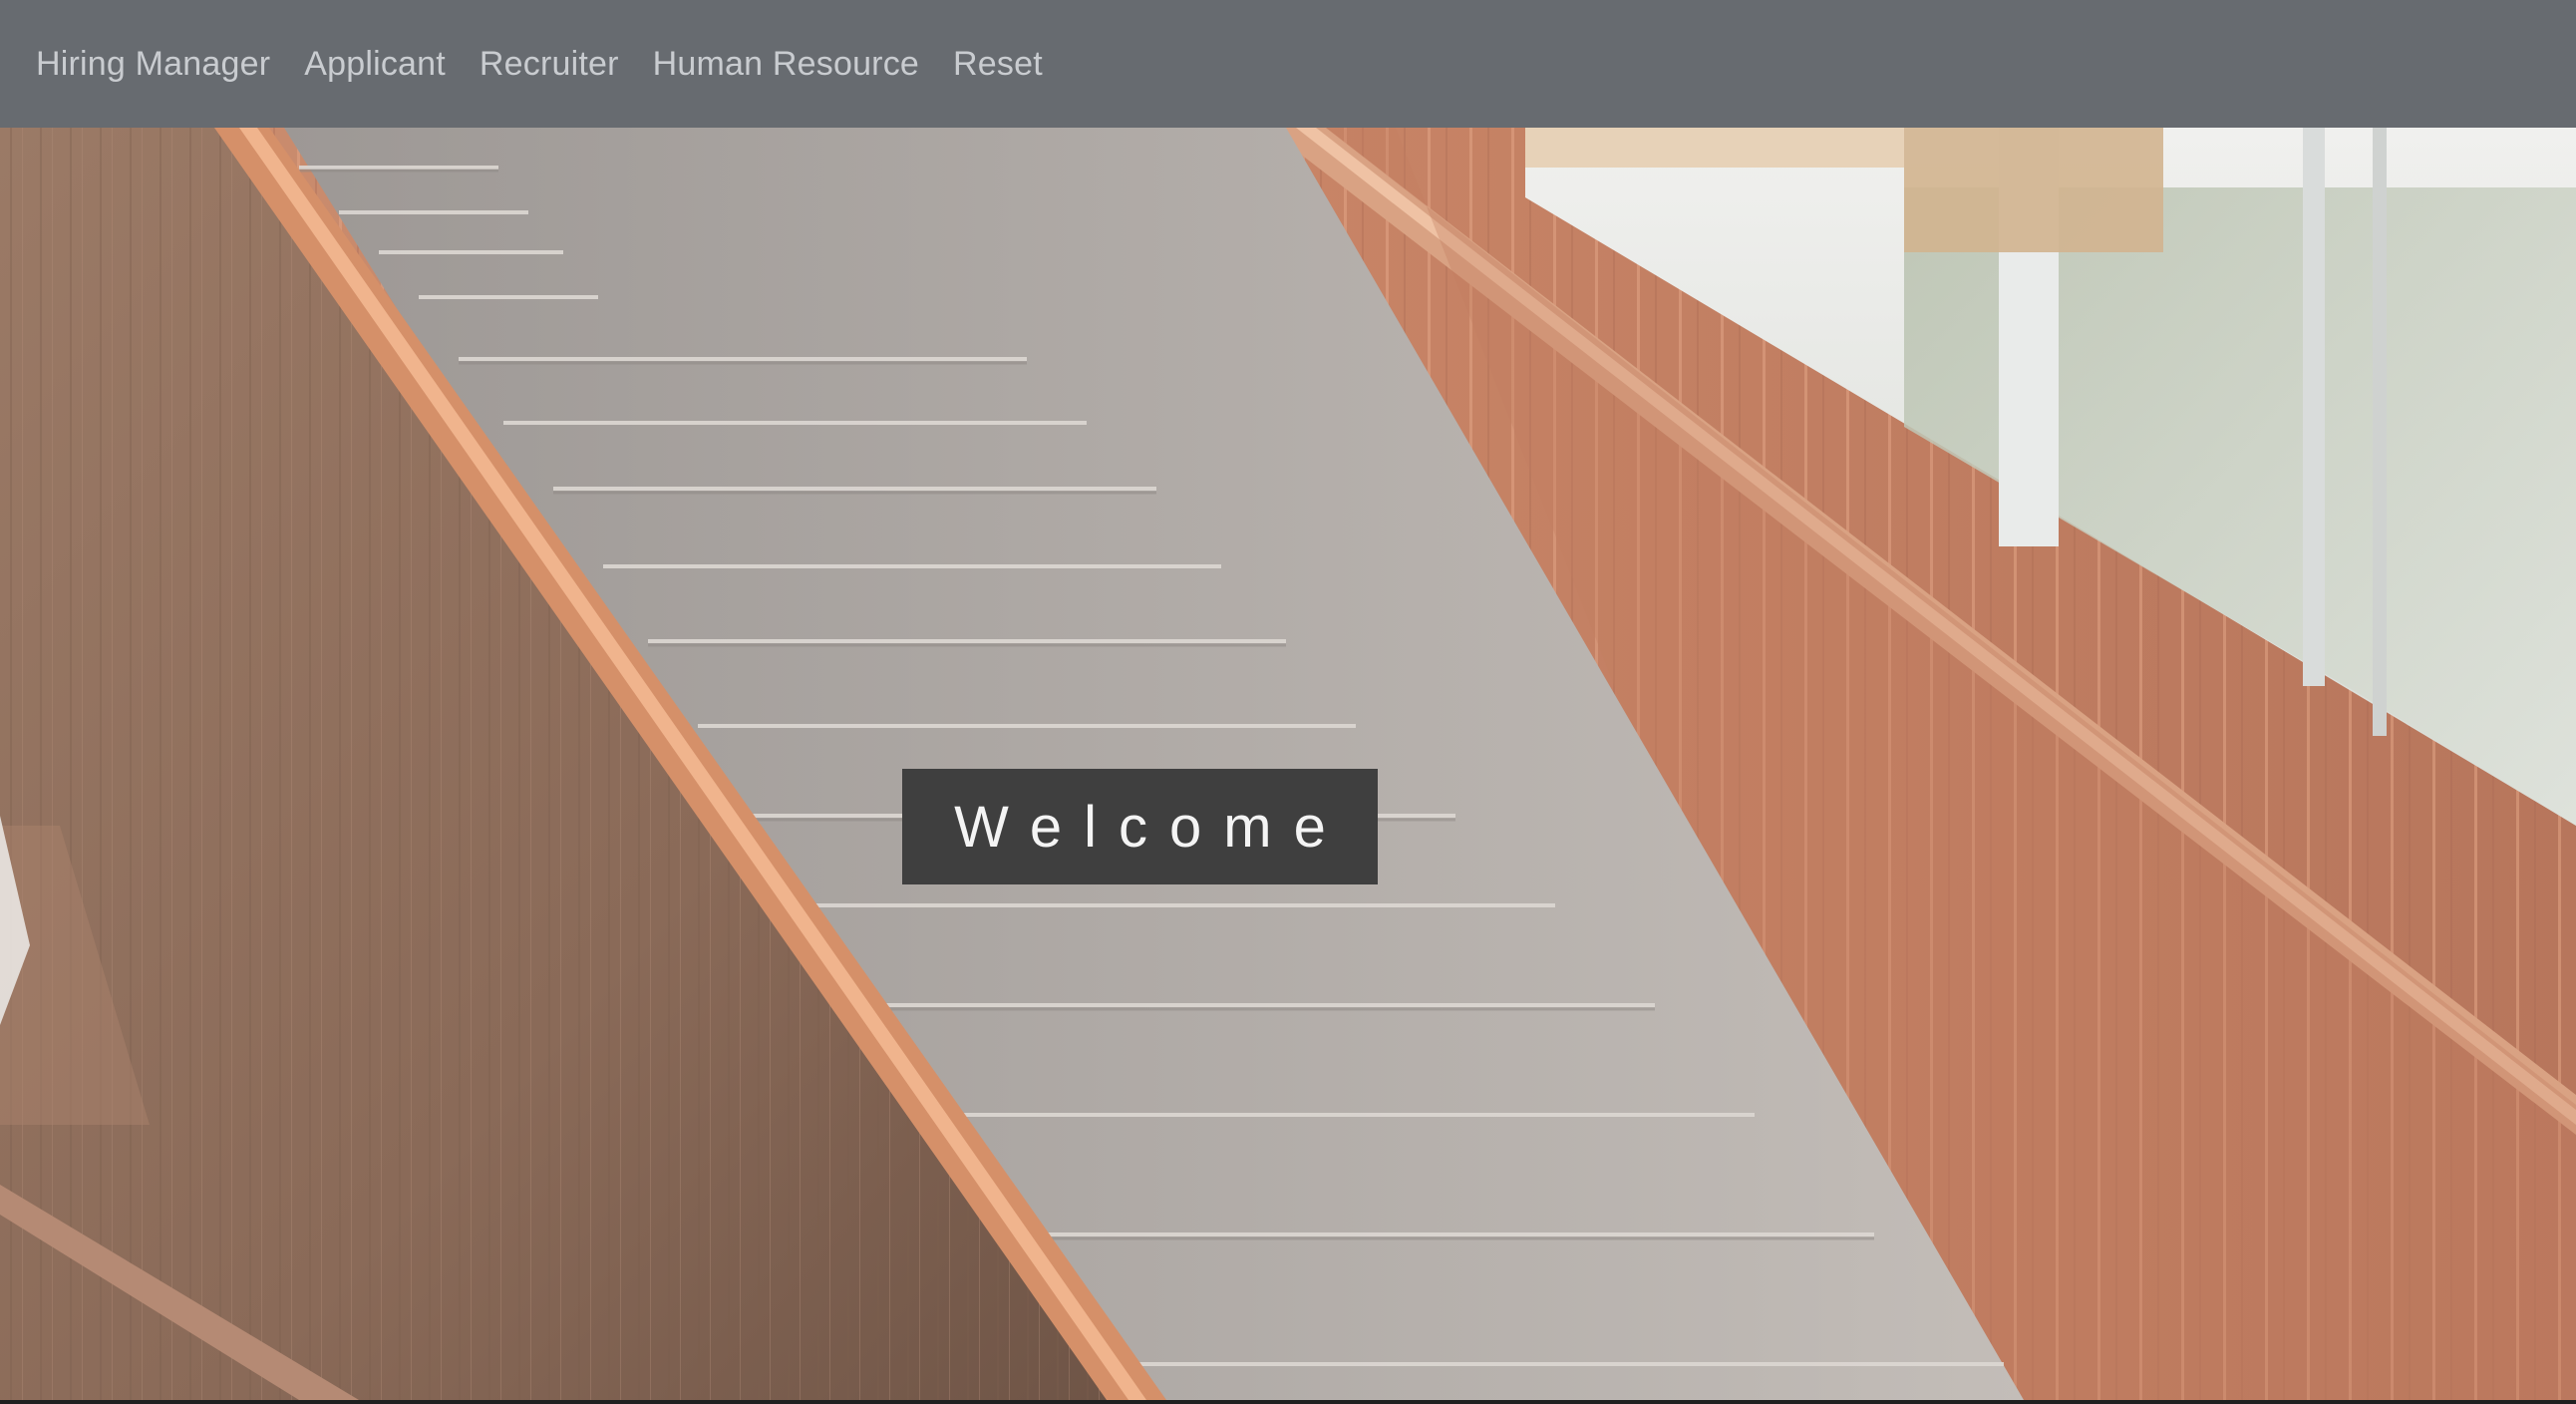  What do you see at coordinates (1151, 827) in the screenshot?
I see `welcome-title: Welcome` at bounding box center [1151, 827].